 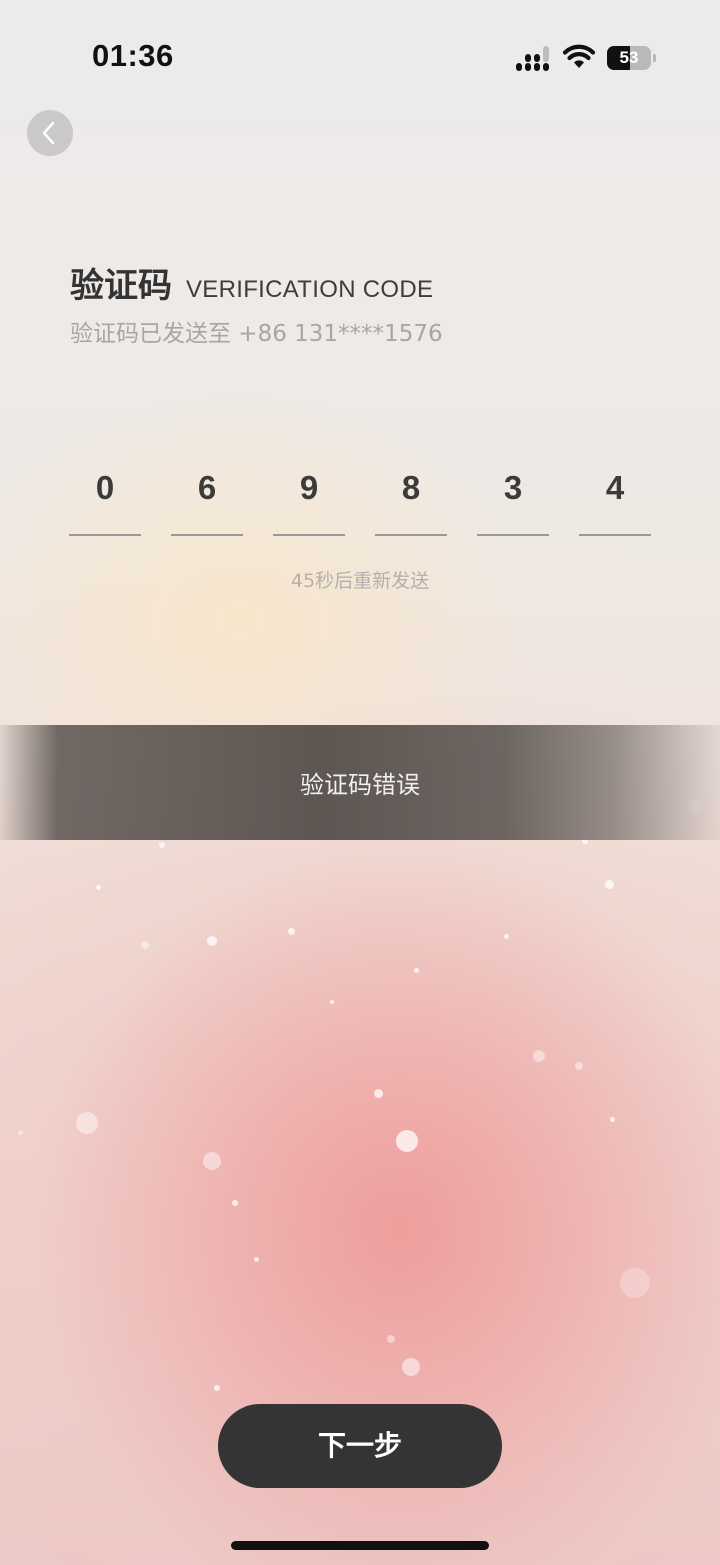 I want to click on code-digit-box-1: 0, so click(x=105, y=497).